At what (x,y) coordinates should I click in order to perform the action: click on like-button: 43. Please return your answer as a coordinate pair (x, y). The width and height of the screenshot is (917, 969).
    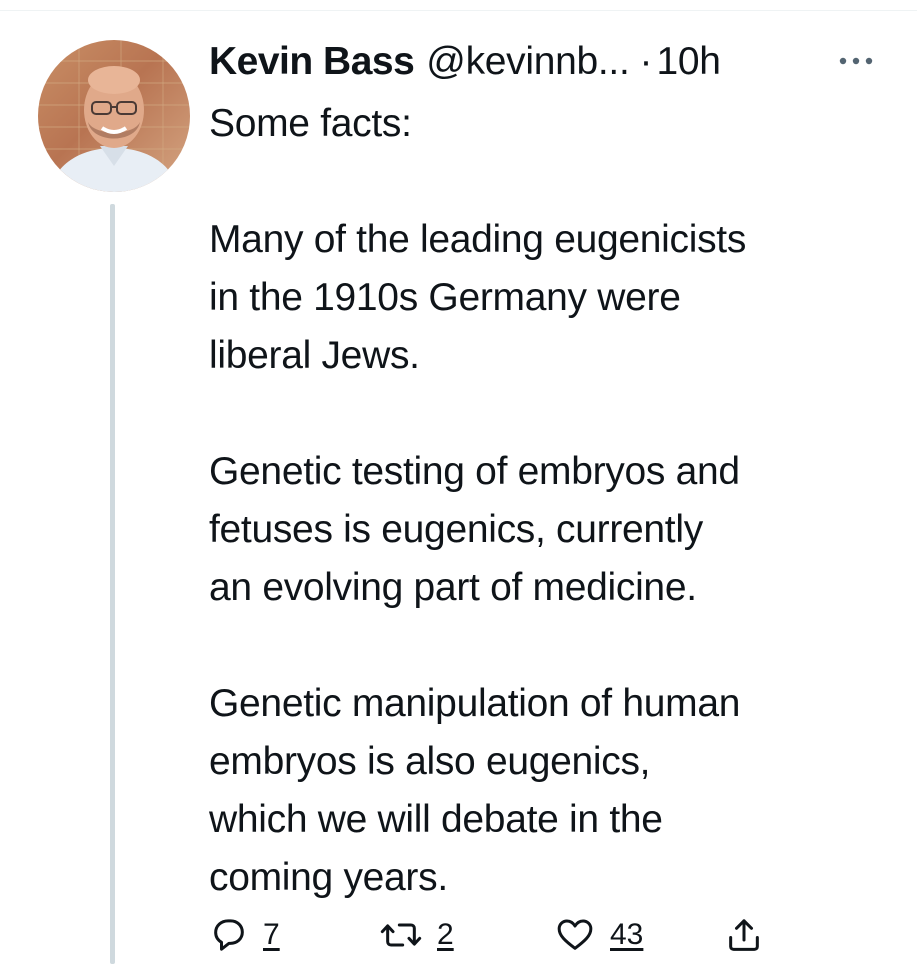
    Looking at the image, I should click on (598, 935).